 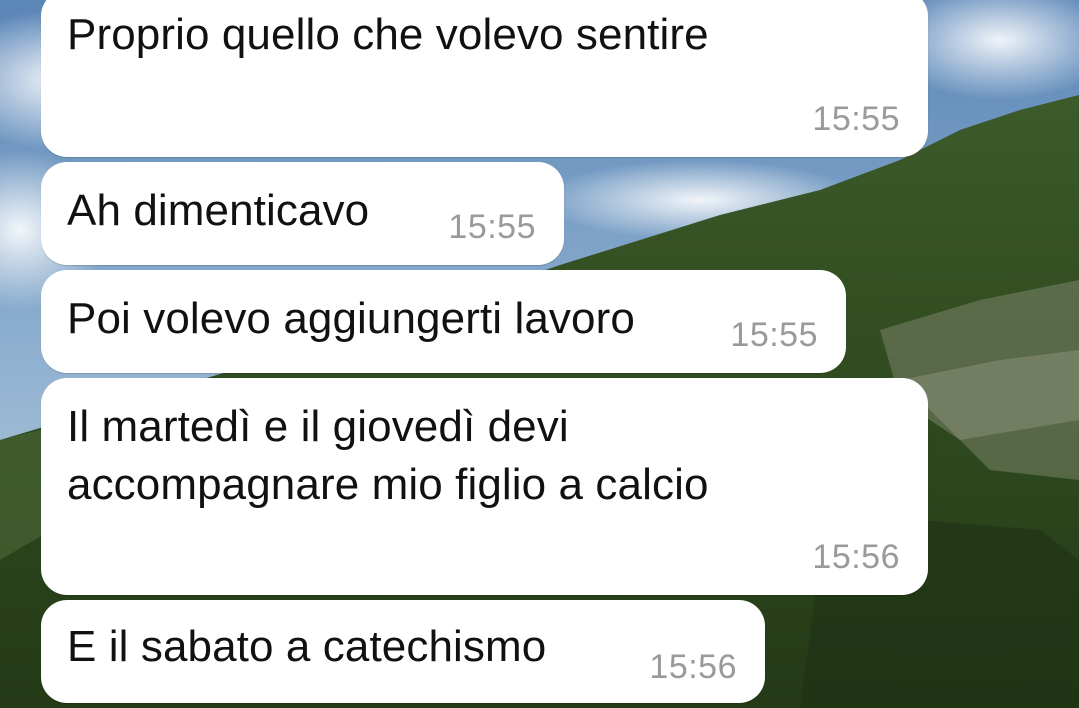 I want to click on message-bubble: E il sabato a catechismo 15:56, so click(x=403, y=651).